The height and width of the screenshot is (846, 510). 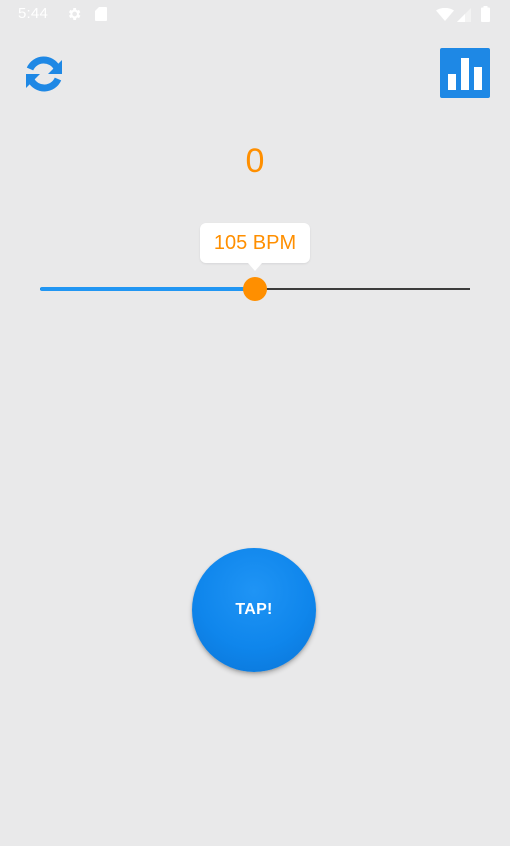 I want to click on status-bar: 5:44, so click(x=255, y=15).